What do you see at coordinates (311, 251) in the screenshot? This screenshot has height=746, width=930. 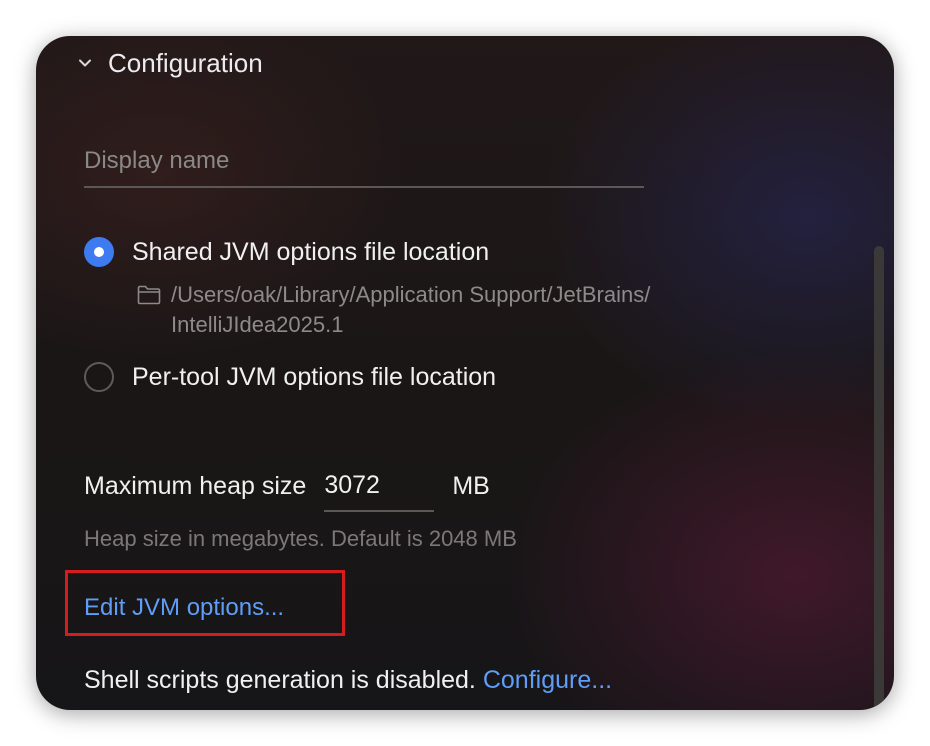 I see `shared-jvm-label: Shared JVM options file location` at bounding box center [311, 251].